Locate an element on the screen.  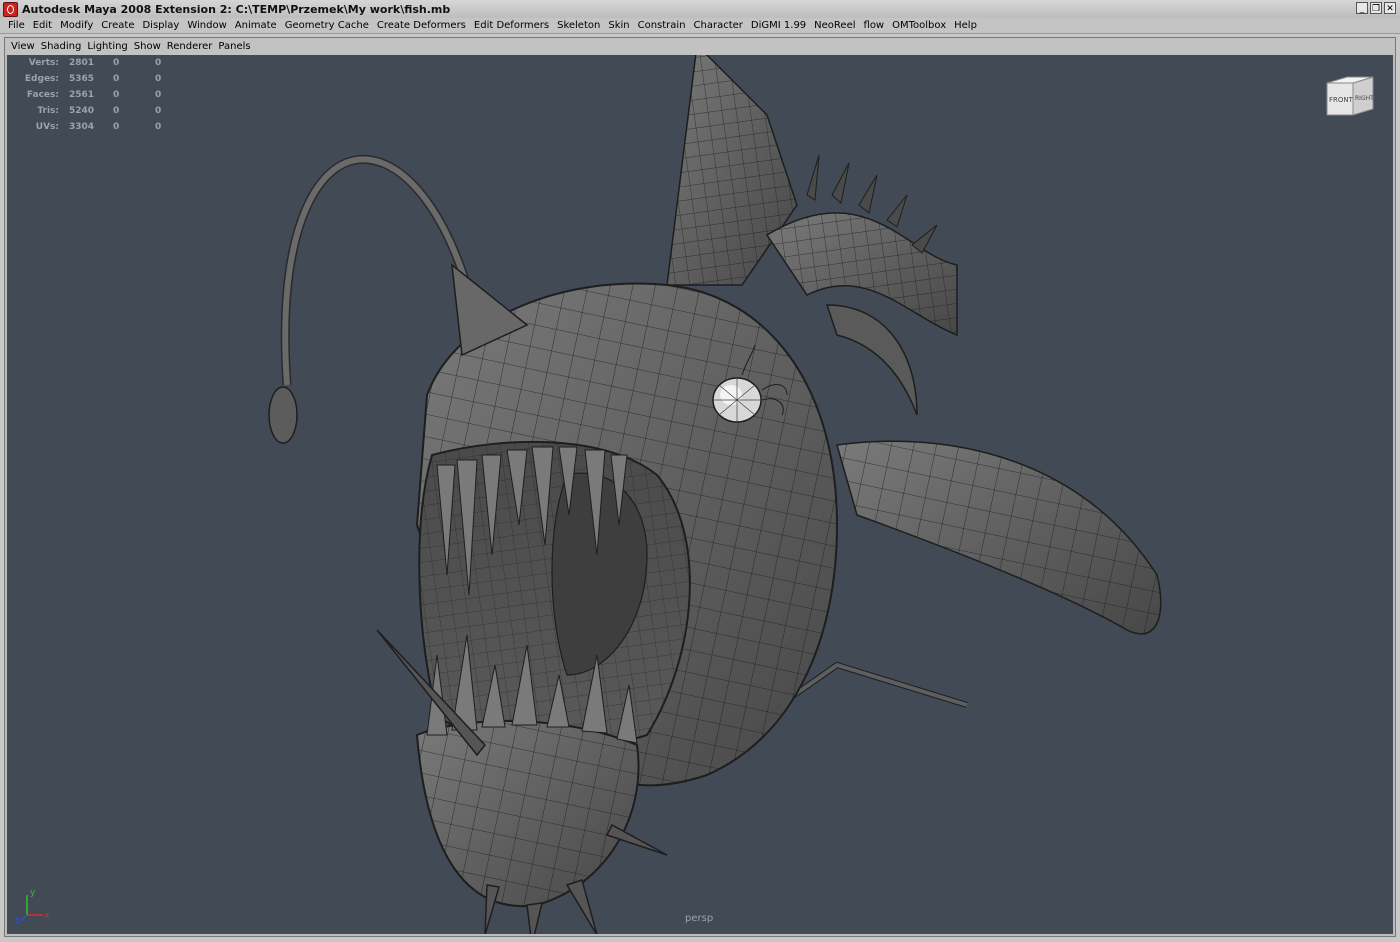
hud-row-verts: Verts: 2801 0 0 is located at coordinates (107, 63).